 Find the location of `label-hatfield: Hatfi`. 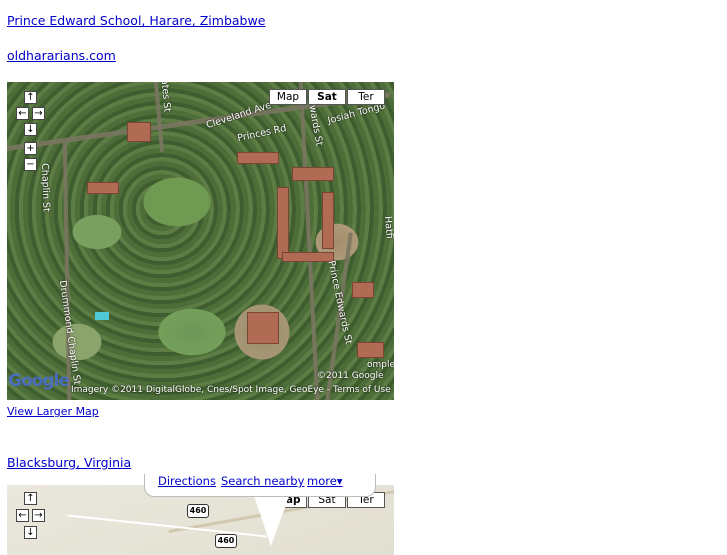

label-hatfield: Hatfi is located at coordinates (387, 227).